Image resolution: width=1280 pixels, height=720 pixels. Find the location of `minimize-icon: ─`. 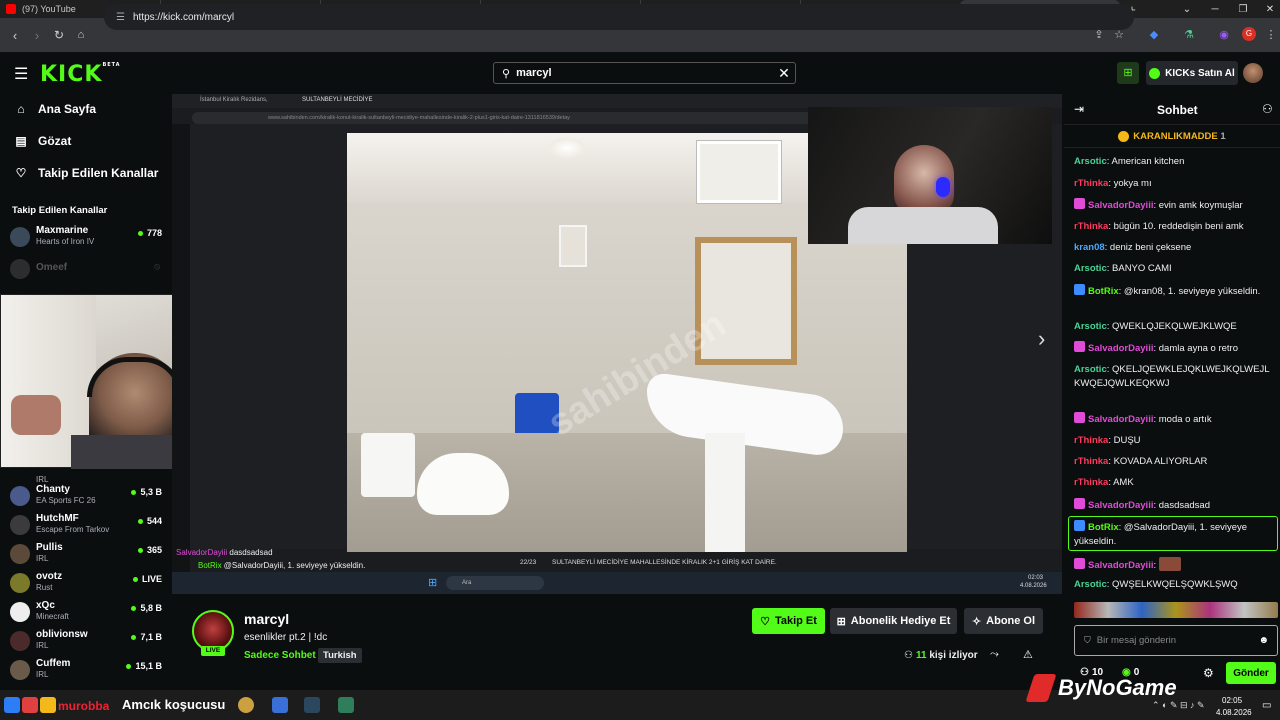

minimize-icon: ─ is located at coordinates (1215, 9).